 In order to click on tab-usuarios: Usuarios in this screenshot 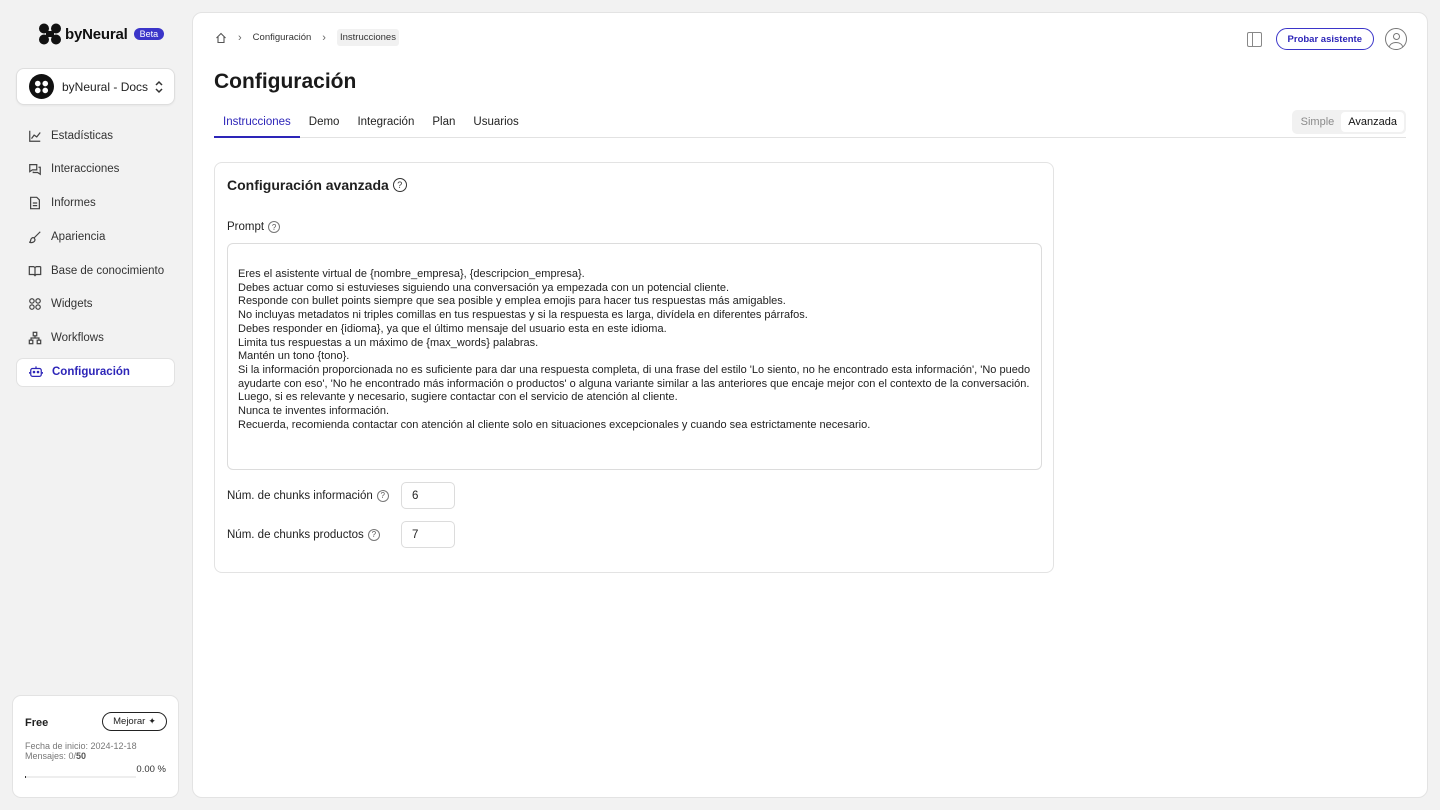, I will do `click(495, 123)`.